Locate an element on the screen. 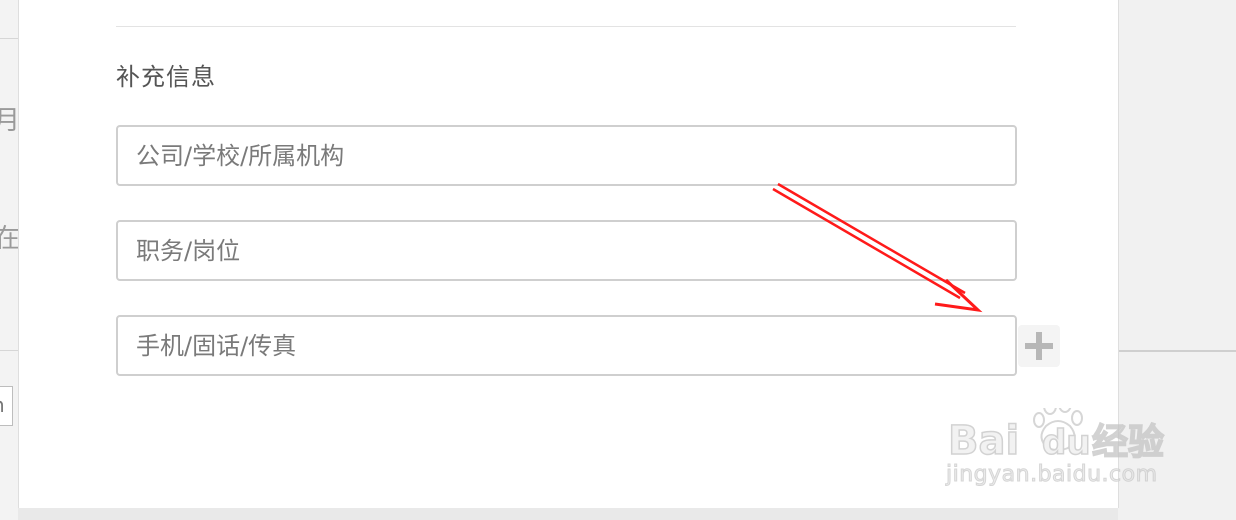 This screenshot has width=1236, height=520. annotation-arrow-icon is located at coordinates (877, 247).